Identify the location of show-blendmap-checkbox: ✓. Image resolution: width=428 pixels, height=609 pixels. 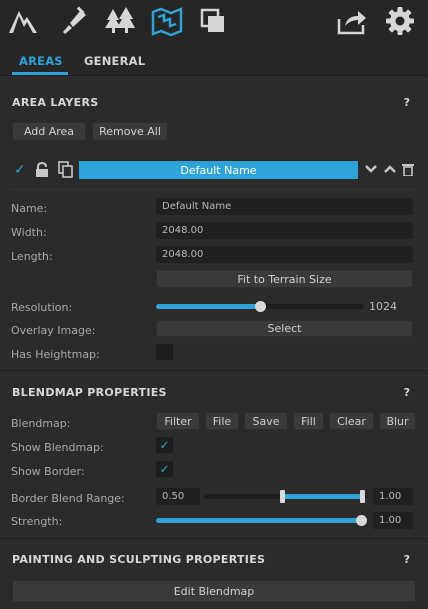
(164, 445).